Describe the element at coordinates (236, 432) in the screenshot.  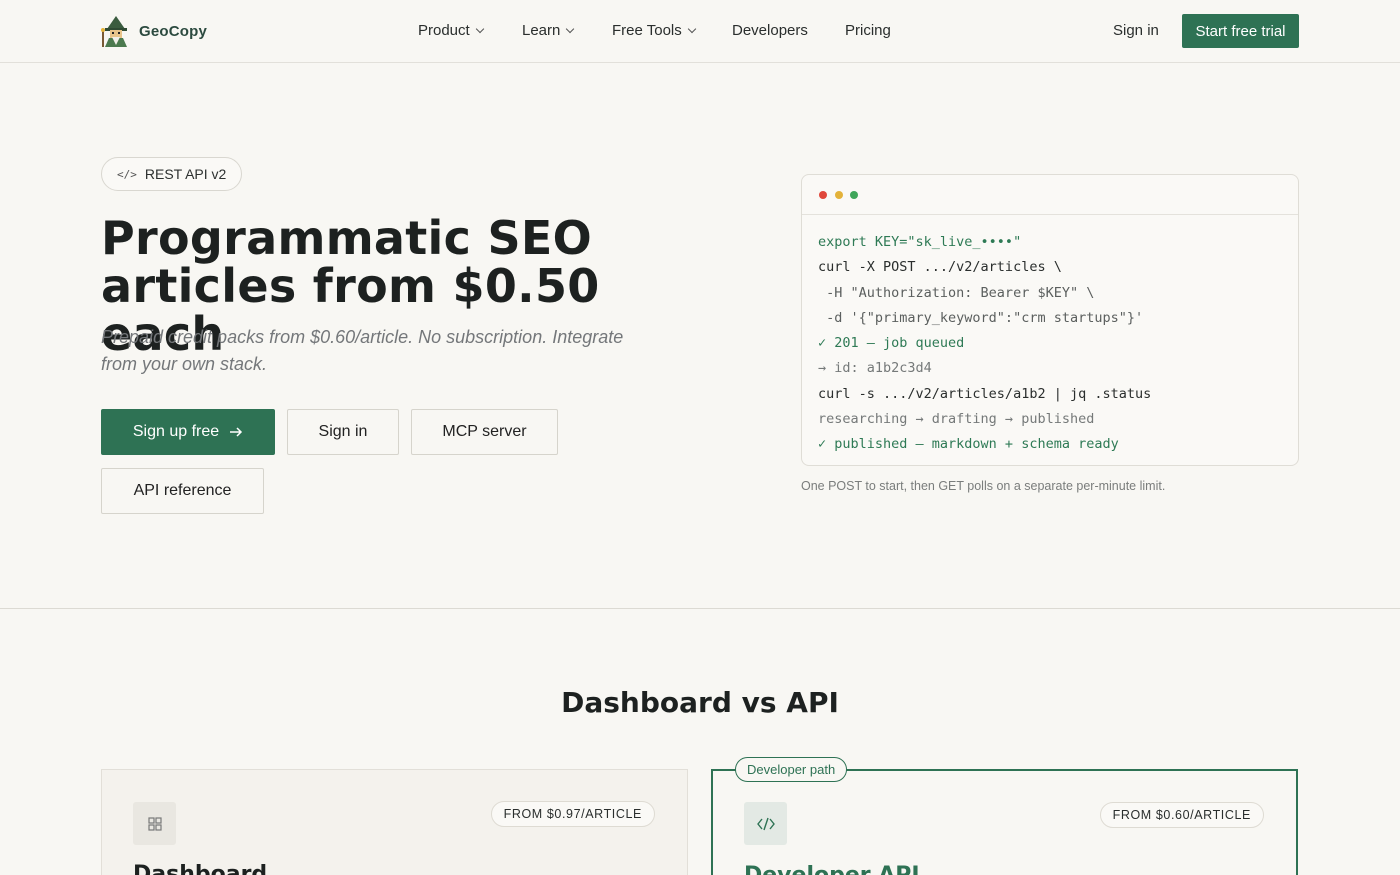
I see `arrow-right-icon` at that location.